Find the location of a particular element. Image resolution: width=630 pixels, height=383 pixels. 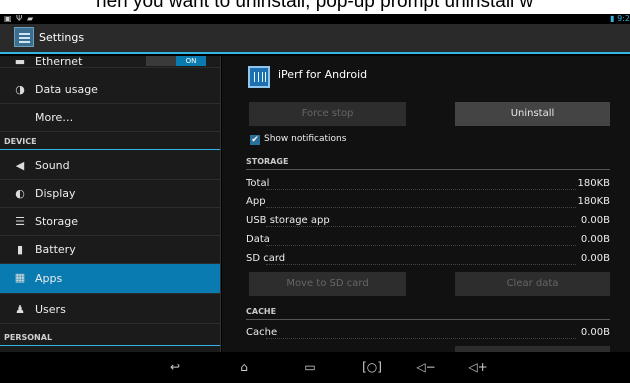

brightness-icon: ◐ is located at coordinates (20, 193).